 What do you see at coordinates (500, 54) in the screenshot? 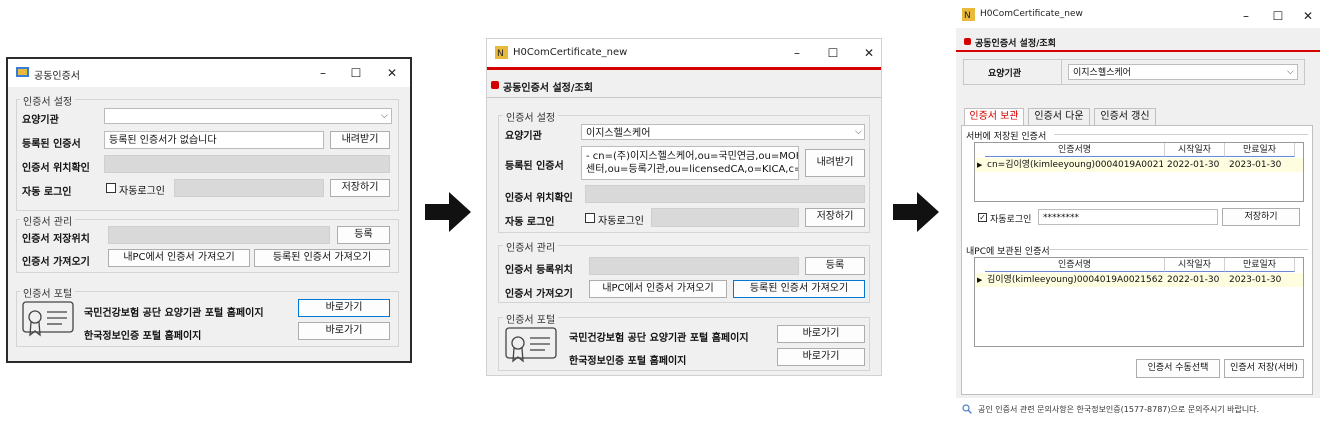
I see `svg-text: N` at bounding box center [500, 54].